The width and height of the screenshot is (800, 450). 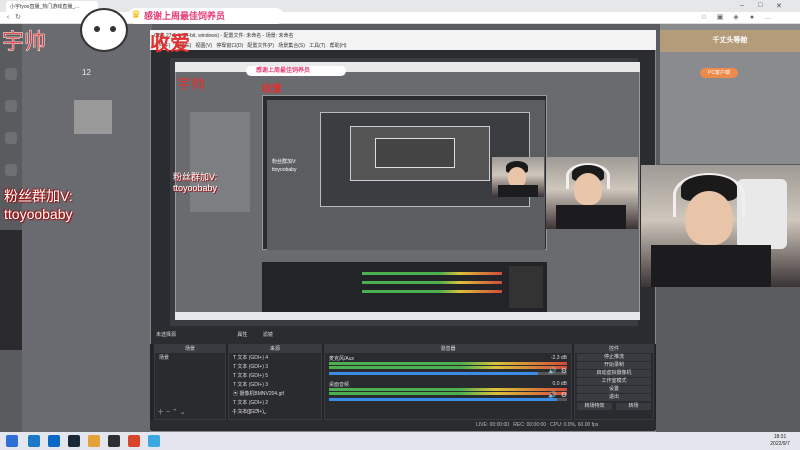 I want to click on mixer-header: 混音器, so click(x=448, y=349).